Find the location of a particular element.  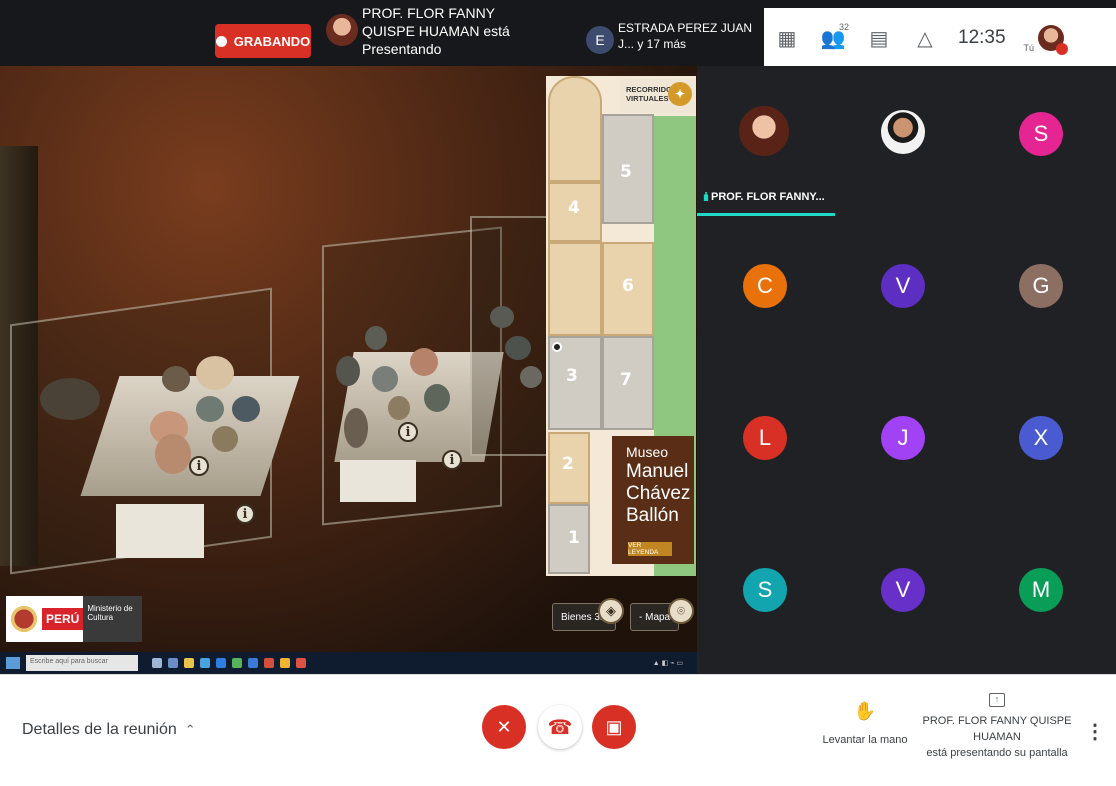

camera-off-icon: ▣ is located at coordinates (614, 726).